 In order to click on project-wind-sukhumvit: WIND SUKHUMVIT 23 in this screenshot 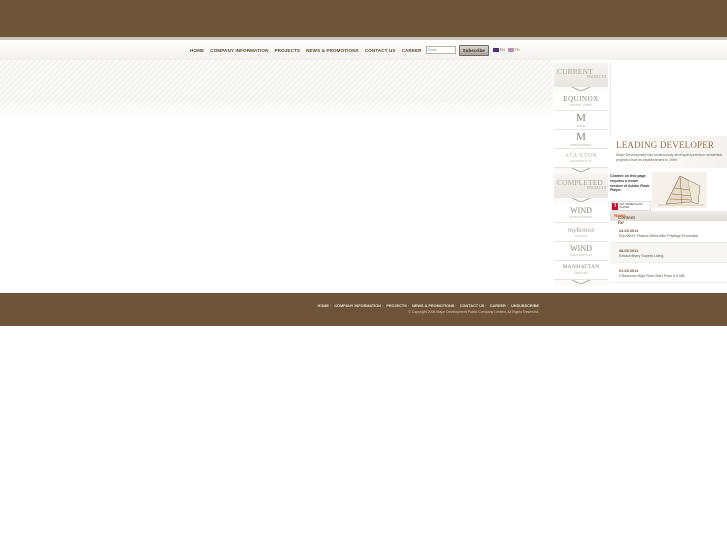, I will do `click(581, 251)`.